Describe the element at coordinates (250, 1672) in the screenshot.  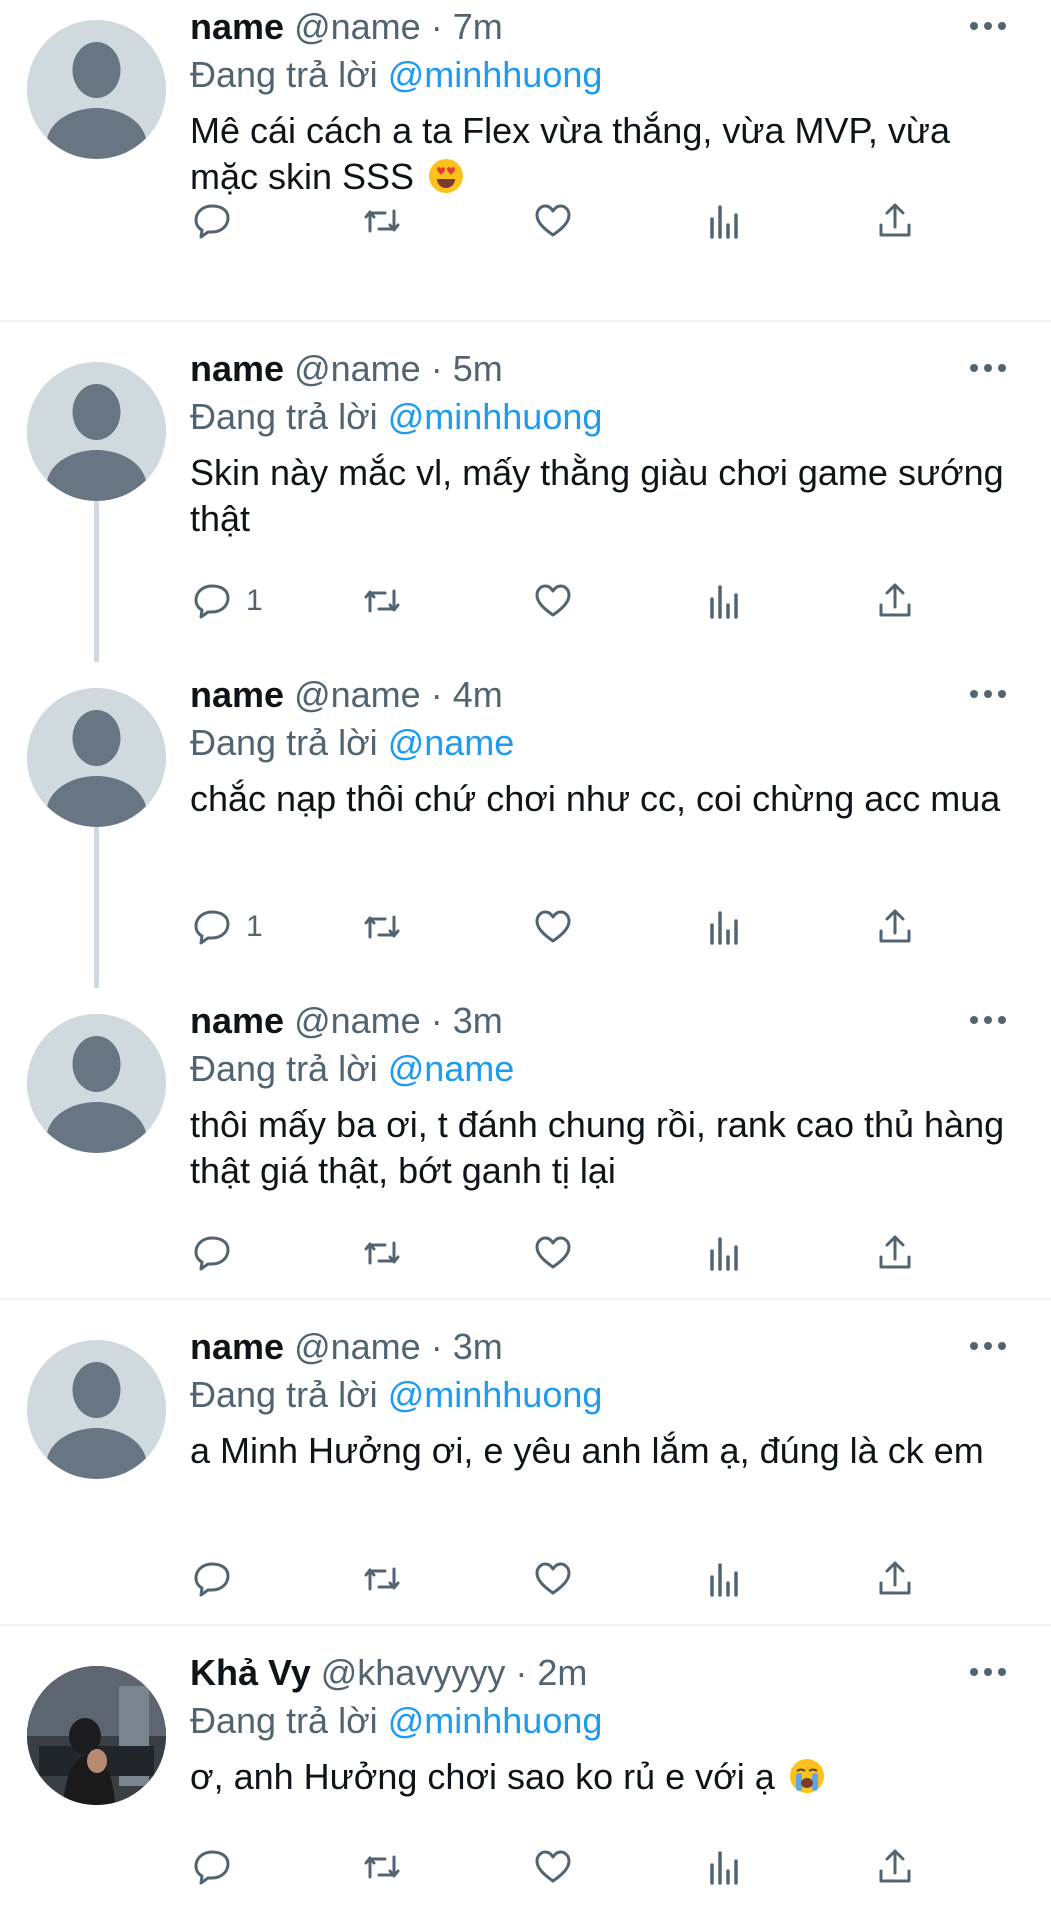
I see `display-name: Khả Vy` at that location.